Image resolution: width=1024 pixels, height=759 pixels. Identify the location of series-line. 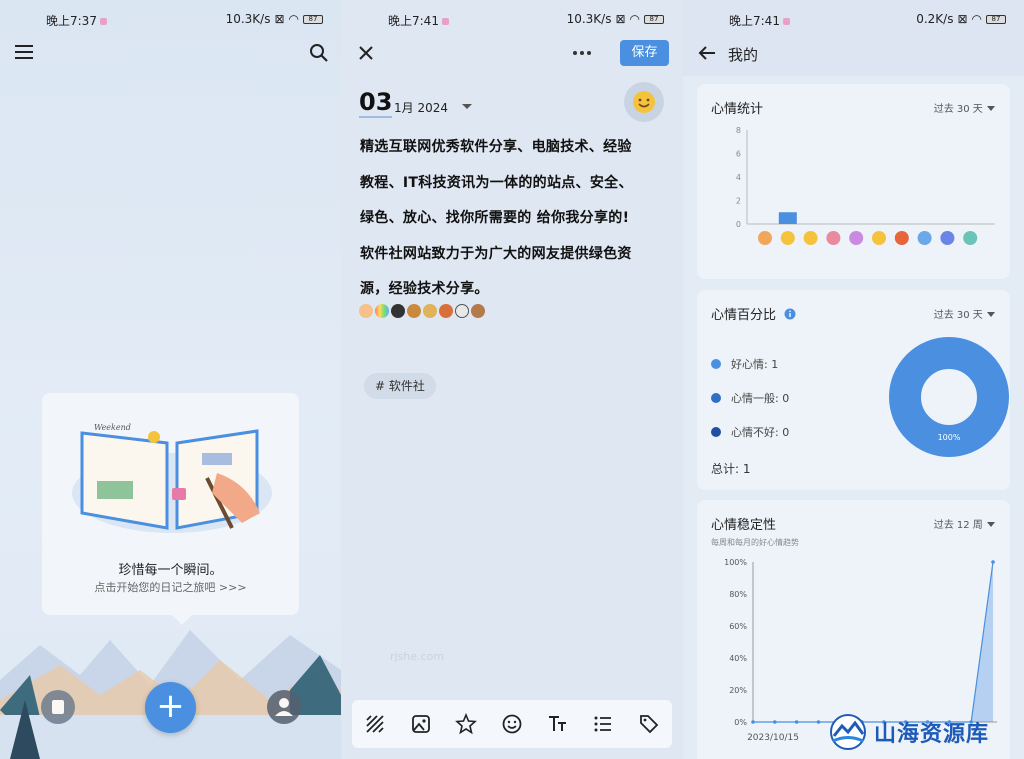
(873, 642).